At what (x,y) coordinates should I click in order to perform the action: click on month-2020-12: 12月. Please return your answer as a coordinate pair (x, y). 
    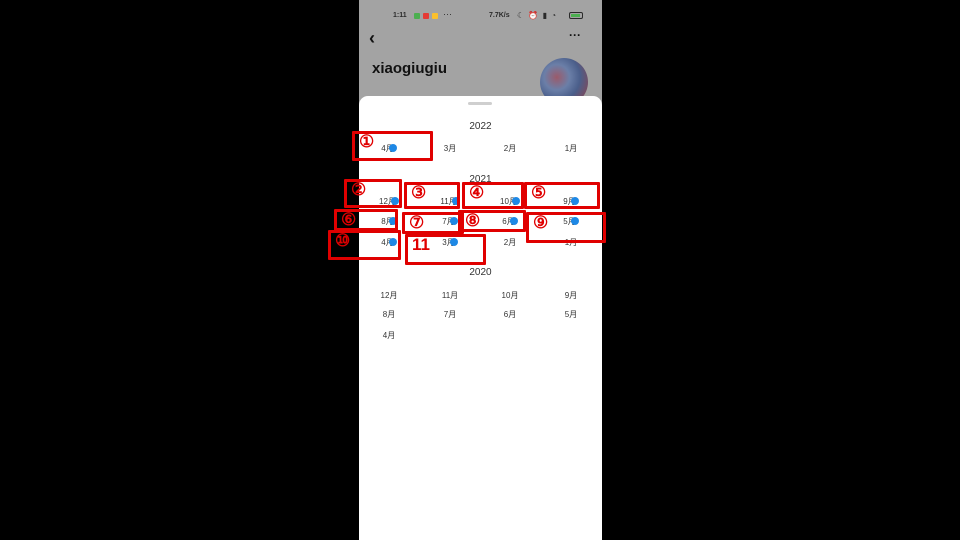
    Looking at the image, I should click on (389, 295).